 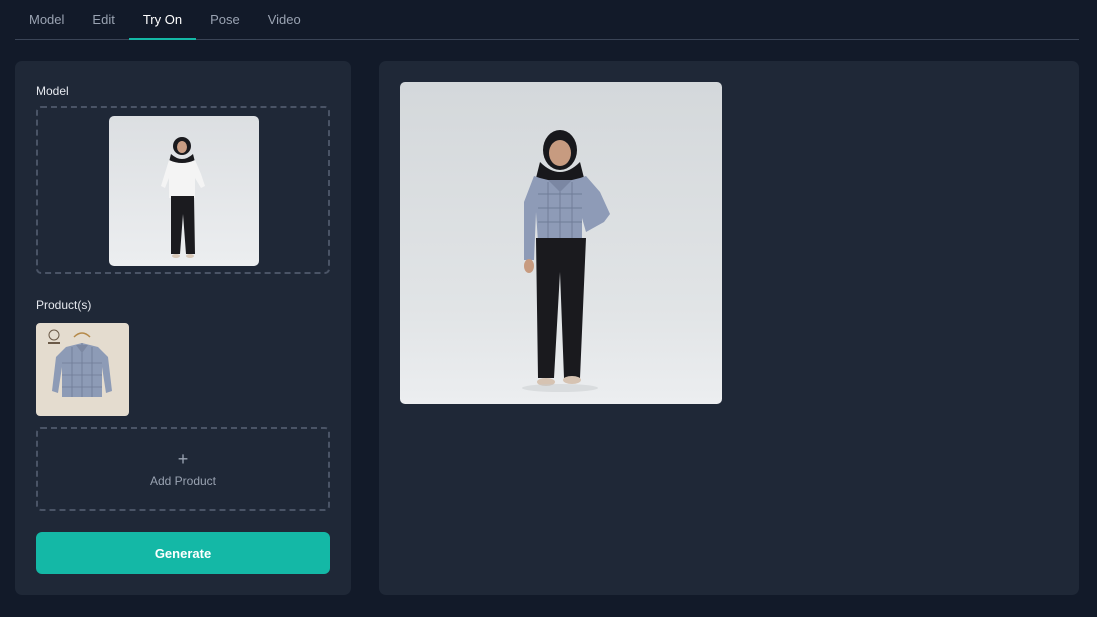 What do you see at coordinates (284, 19) in the screenshot?
I see `tab-video: Video` at bounding box center [284, 19].